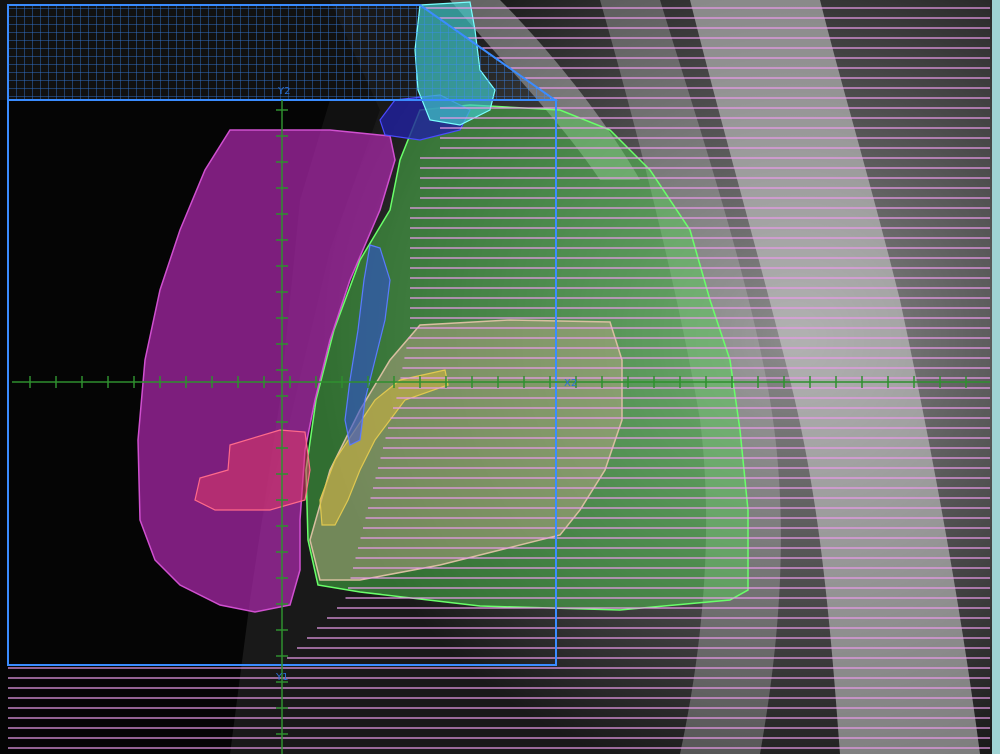 The height and width of the screenshot is (754, 1000). Describe the element at coordinates (570, 383) in the screenshot. I see `axis-tag-right: X2` at that location.